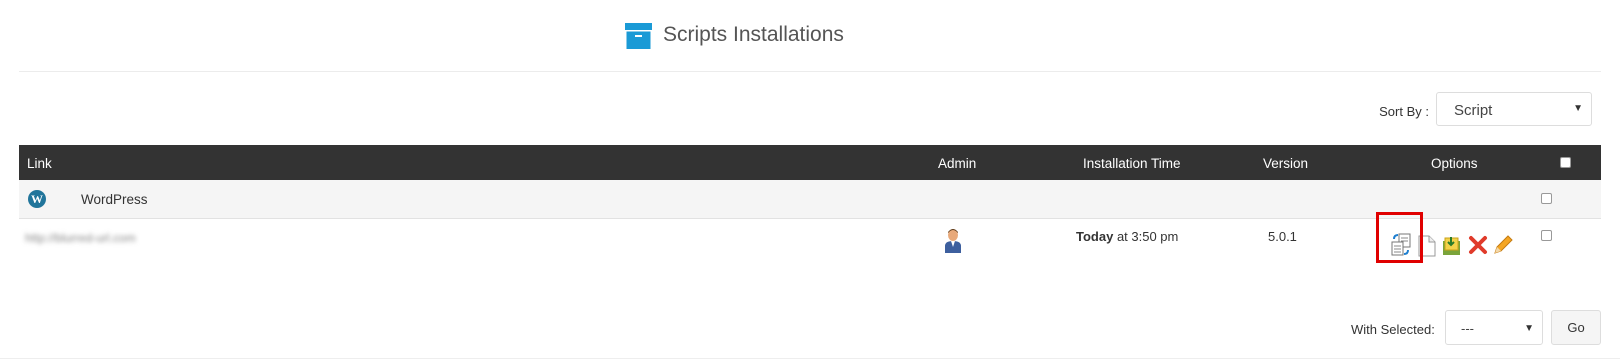  Describe the element at coordinates (1286, 163) in the screenshot. I see `column-header-version: Version` at that location.